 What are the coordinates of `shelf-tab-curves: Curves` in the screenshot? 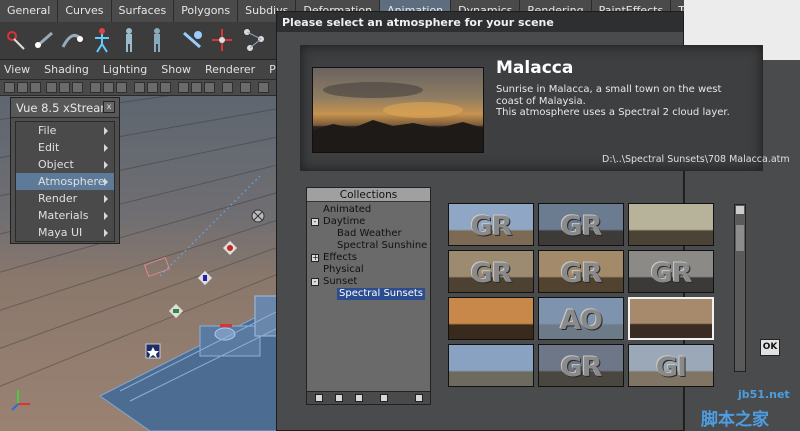 It's located at (85, 11).